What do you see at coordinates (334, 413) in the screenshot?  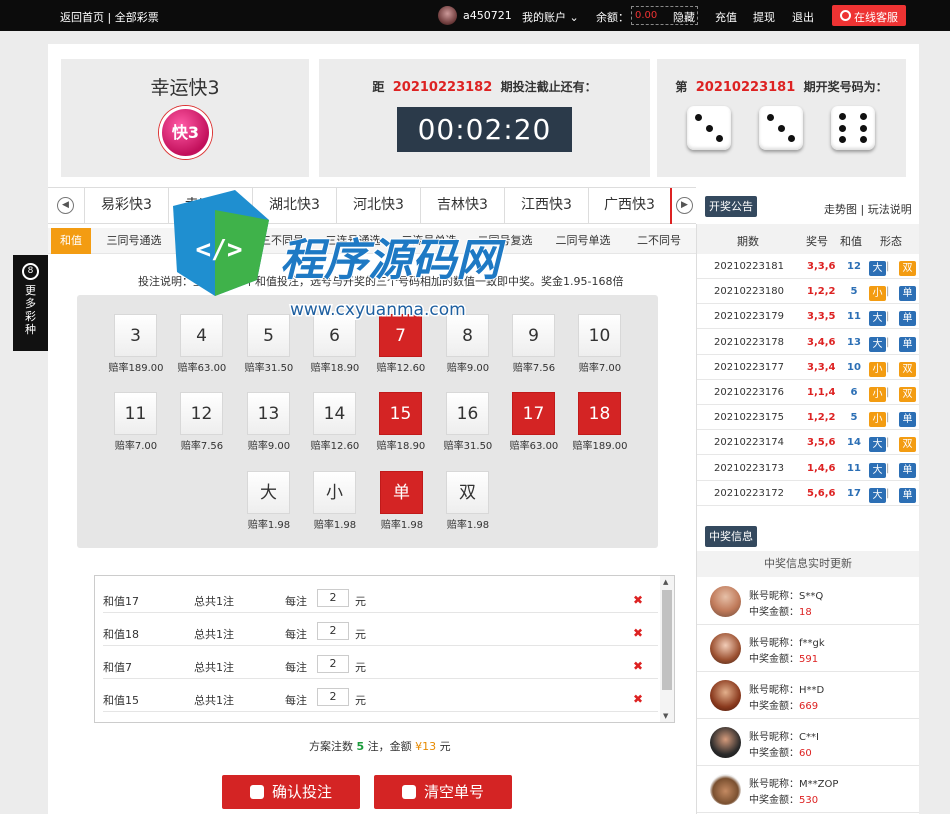 I see `number-ball: 14` at bounding box center [334, 413].